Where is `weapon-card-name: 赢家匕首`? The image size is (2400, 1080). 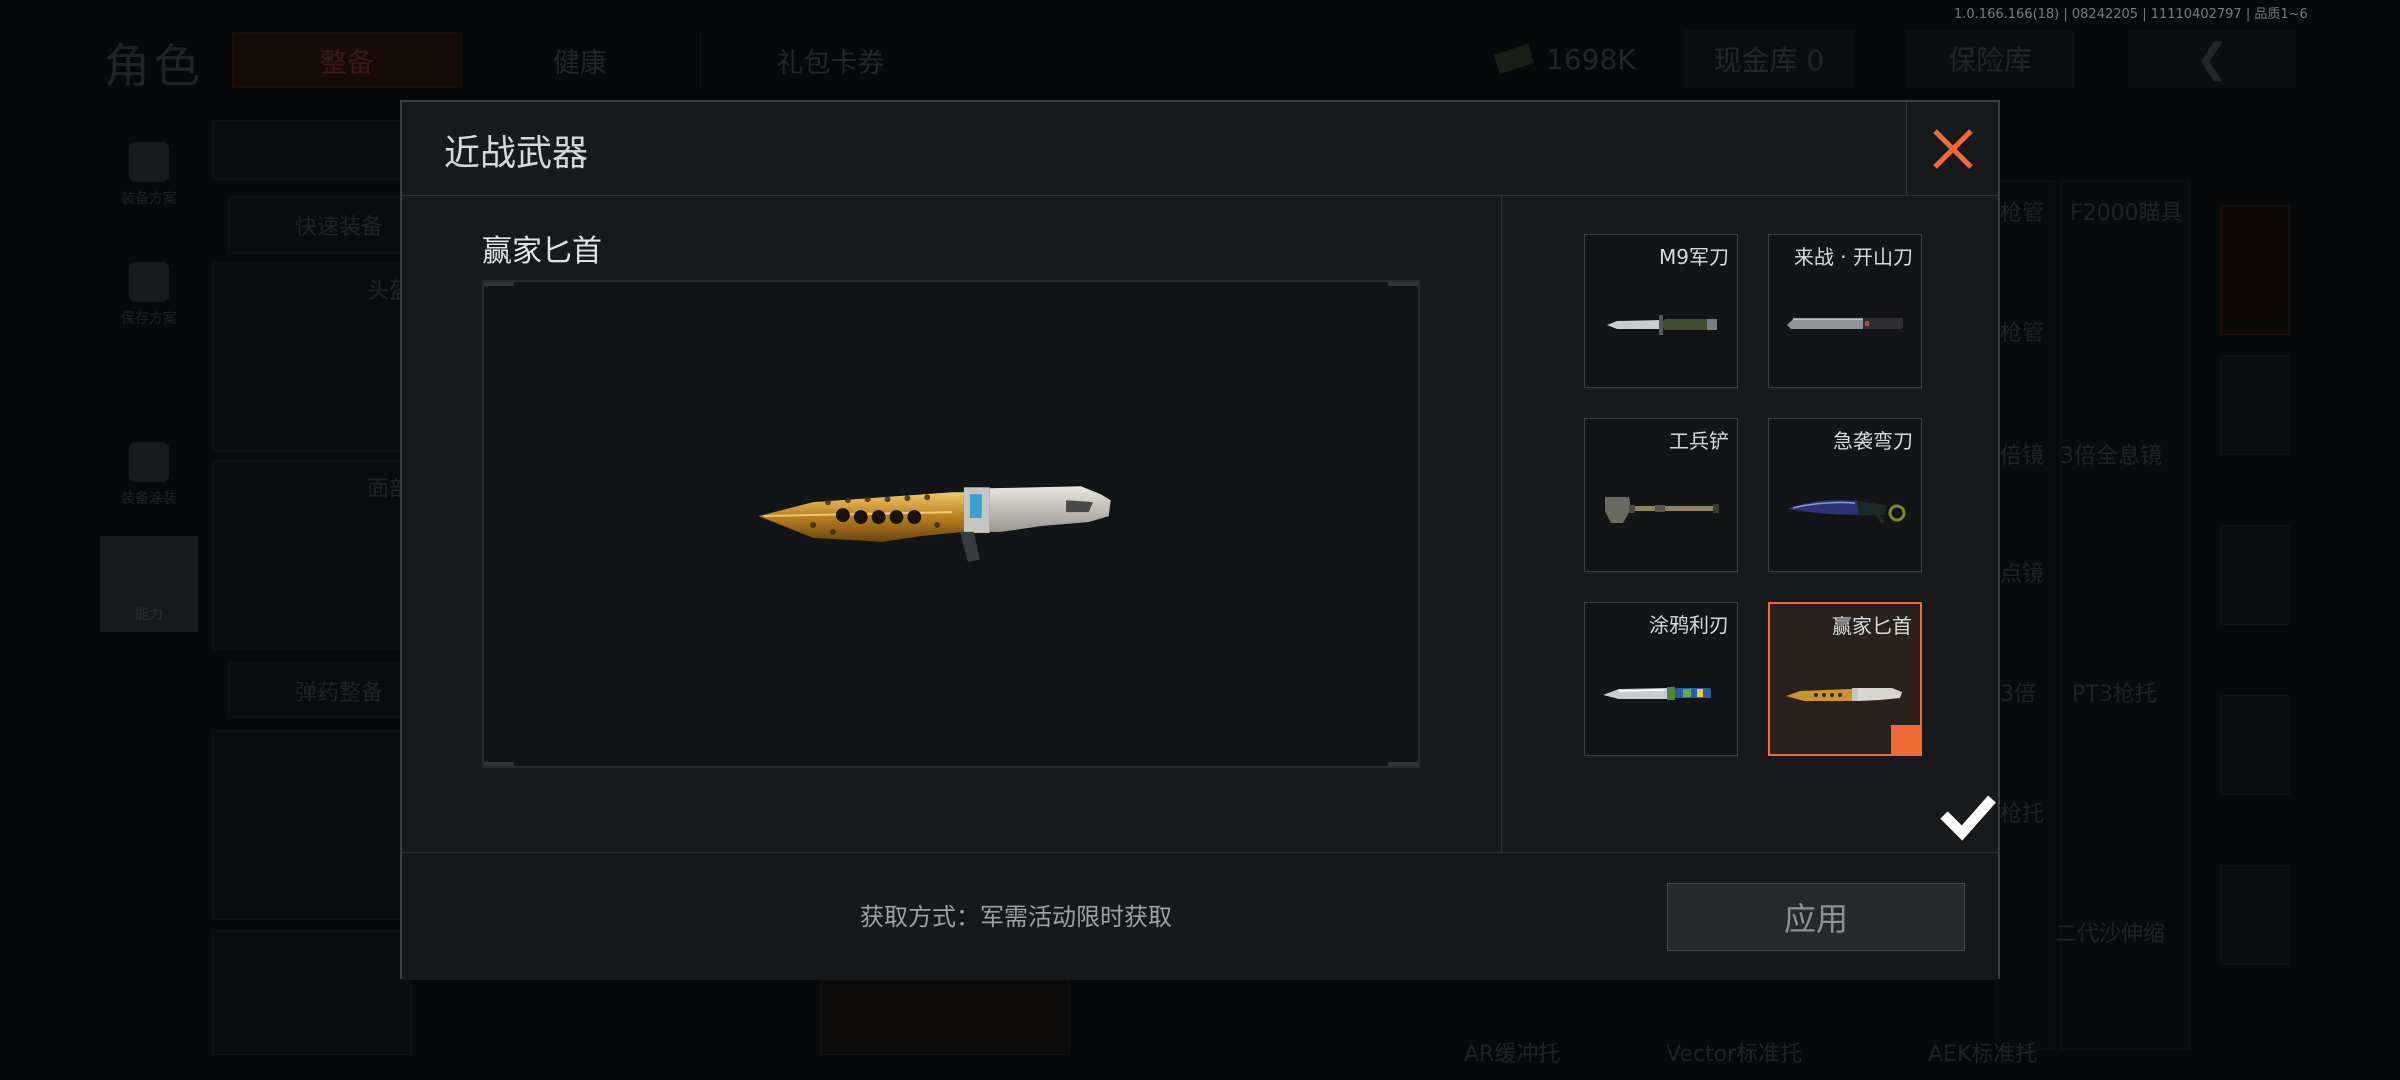
weapon-card-name: 赢家匕首 is located at coordinates (1872, 626).